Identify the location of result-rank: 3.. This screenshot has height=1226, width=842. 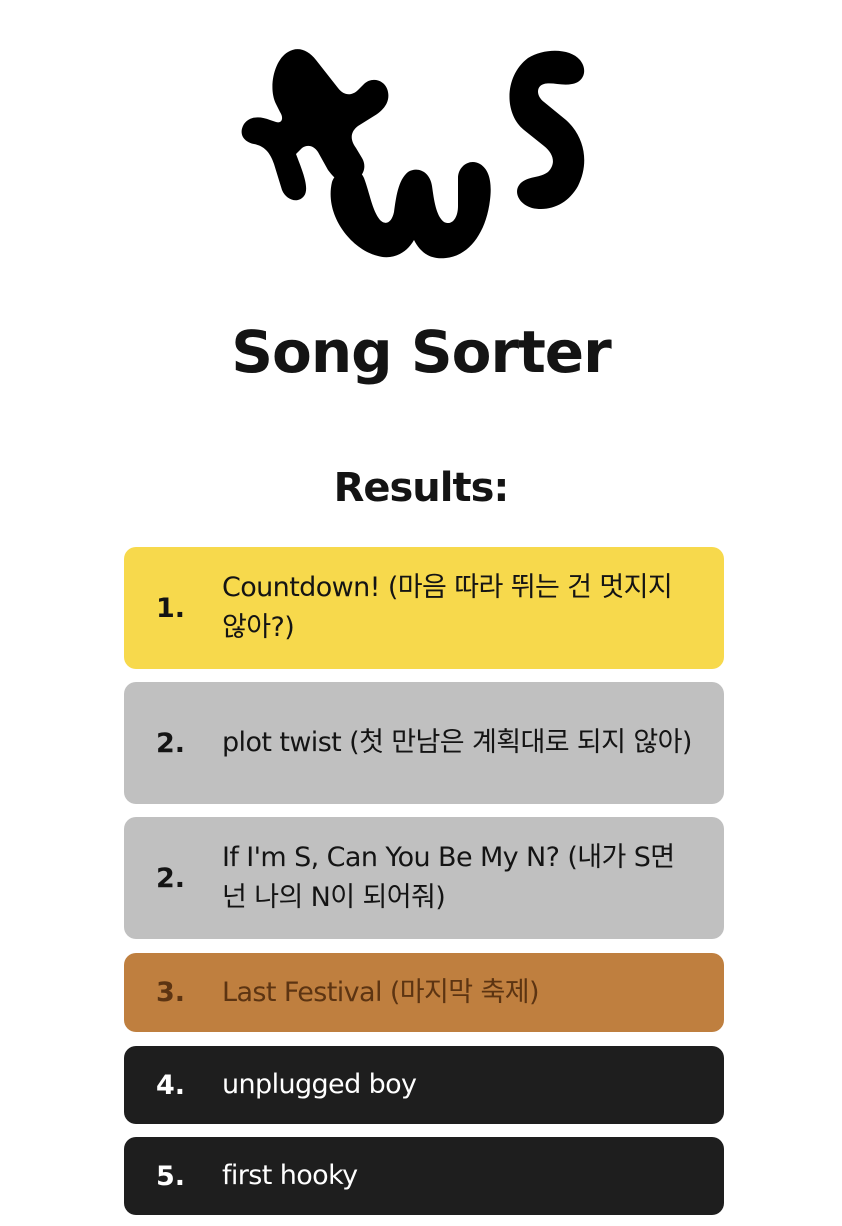
(171, 992).